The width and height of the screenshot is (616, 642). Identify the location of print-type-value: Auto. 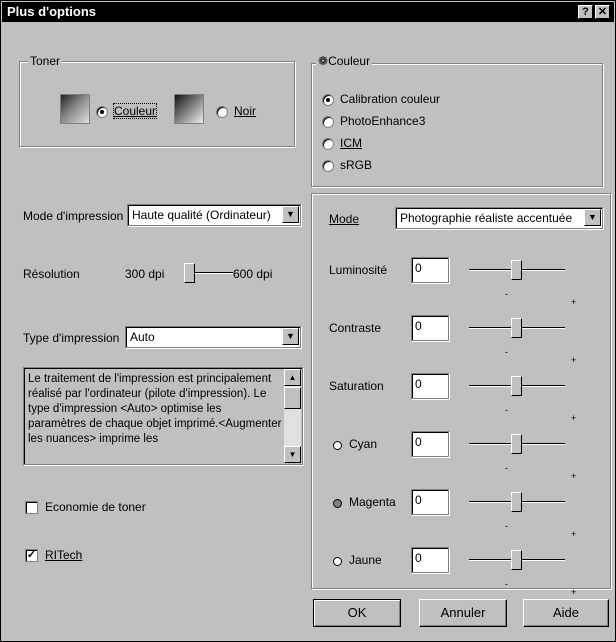
(142, 337).